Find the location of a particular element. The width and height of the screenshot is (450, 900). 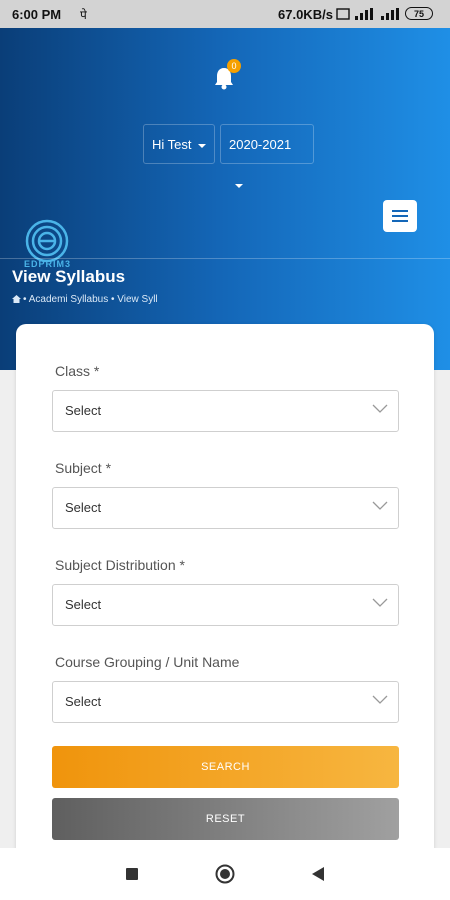

subject-select-value: Select is located at coordinates (83, 507).